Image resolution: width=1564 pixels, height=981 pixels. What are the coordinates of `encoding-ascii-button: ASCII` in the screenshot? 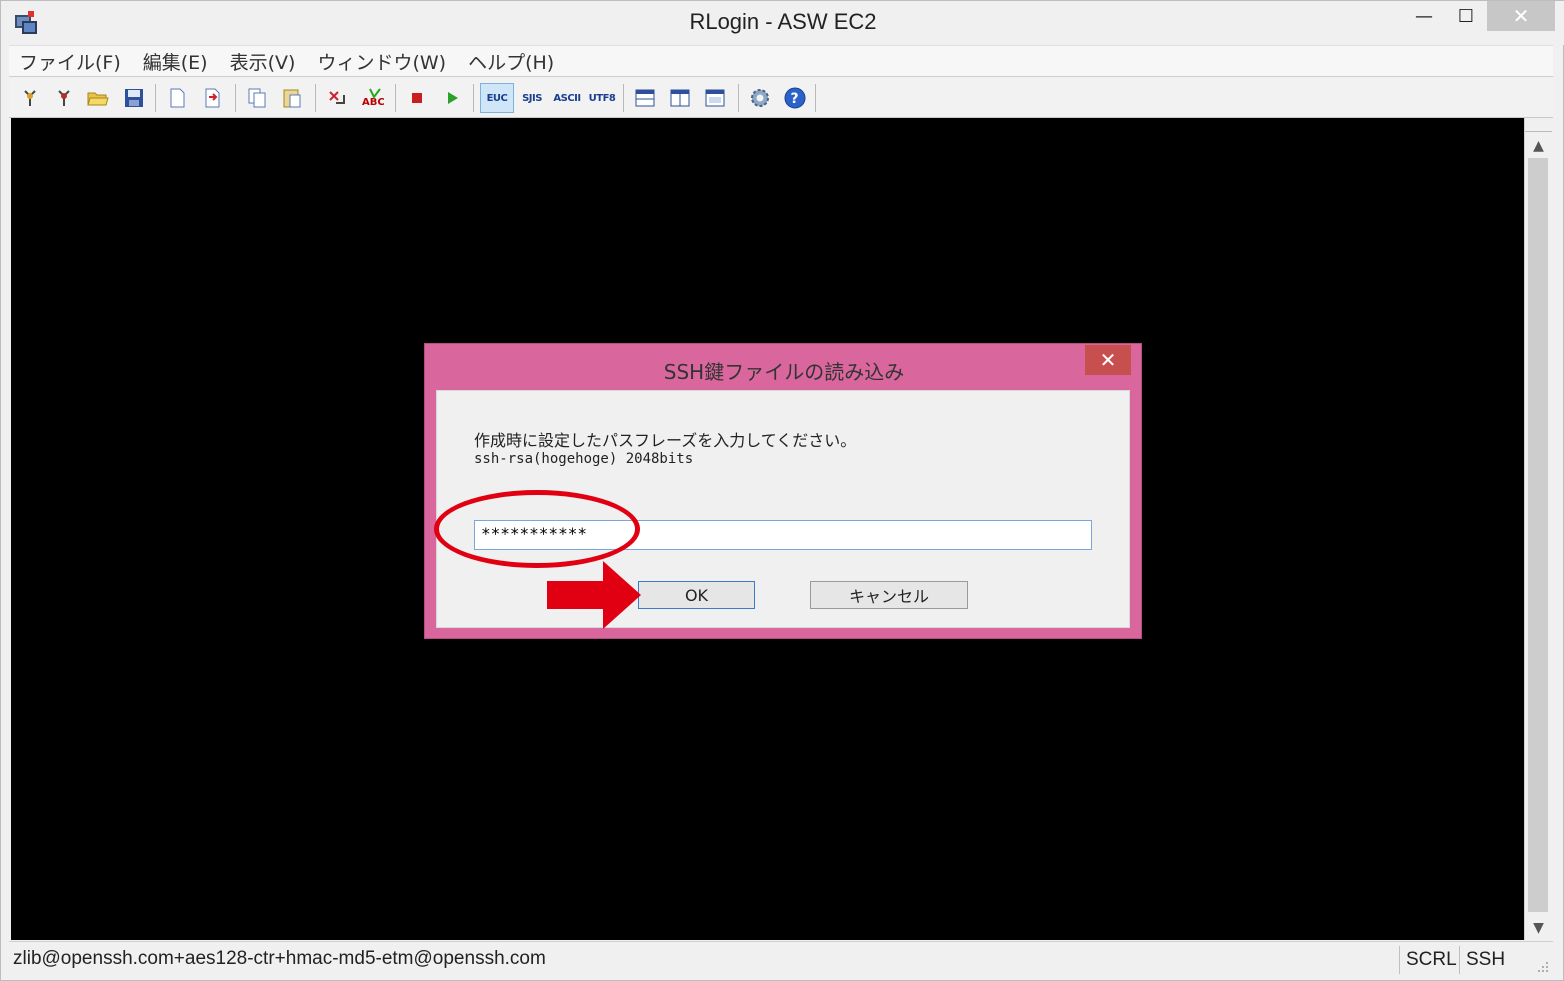 It's located at (567, 98).